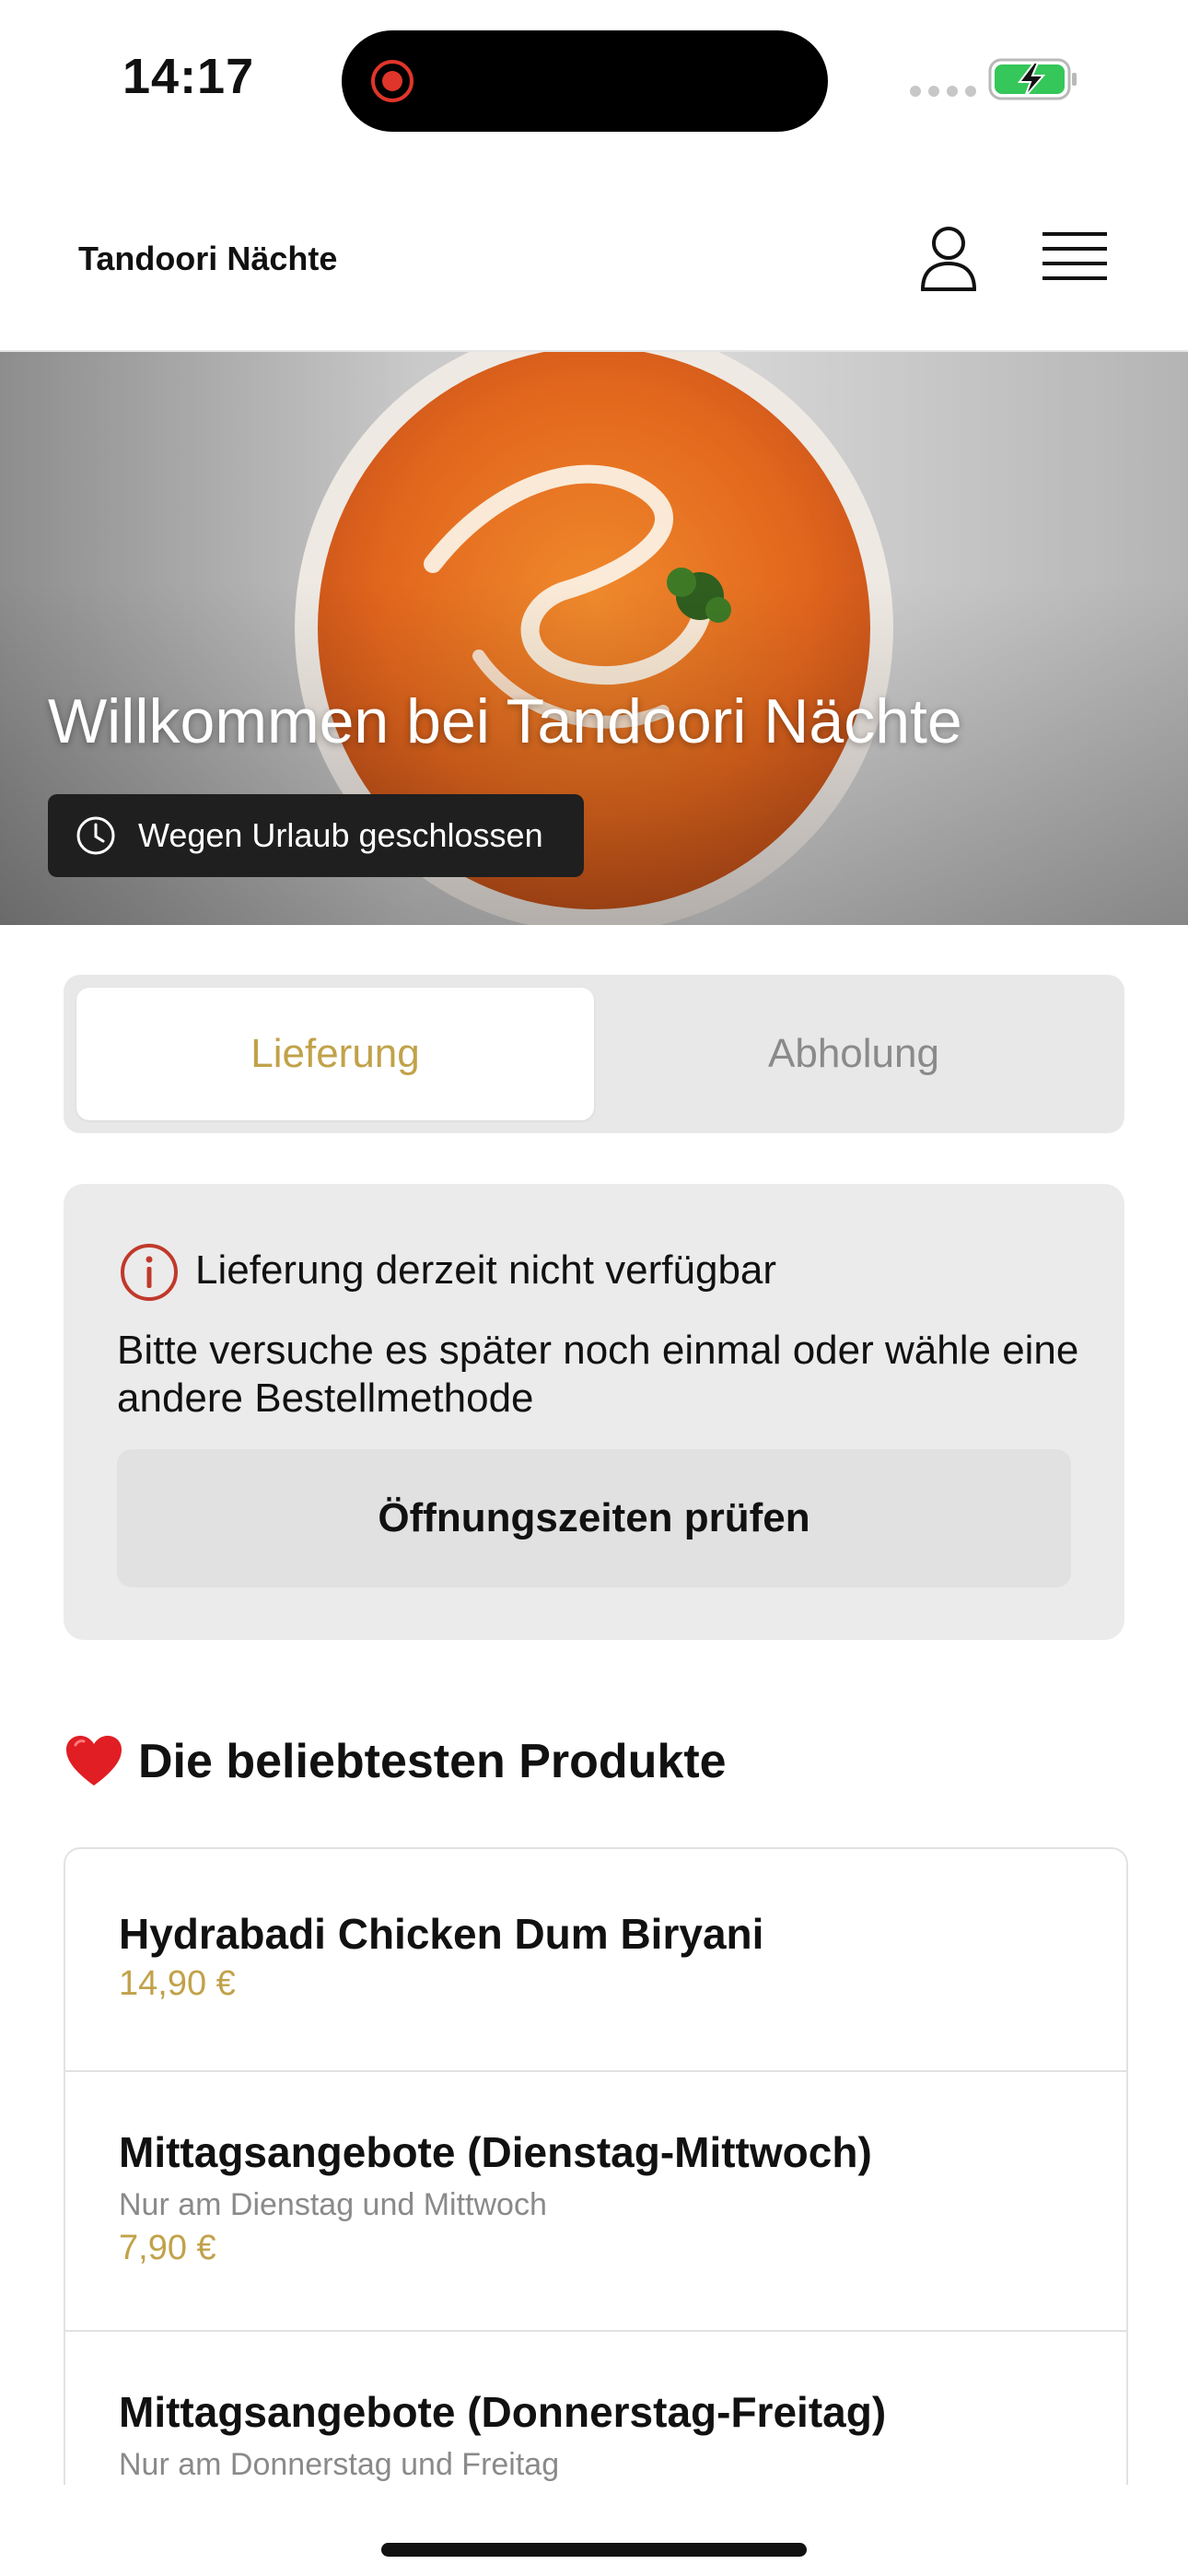  I want to click on section-title: Die beliebtesten Produkte, so click(395, 1761).